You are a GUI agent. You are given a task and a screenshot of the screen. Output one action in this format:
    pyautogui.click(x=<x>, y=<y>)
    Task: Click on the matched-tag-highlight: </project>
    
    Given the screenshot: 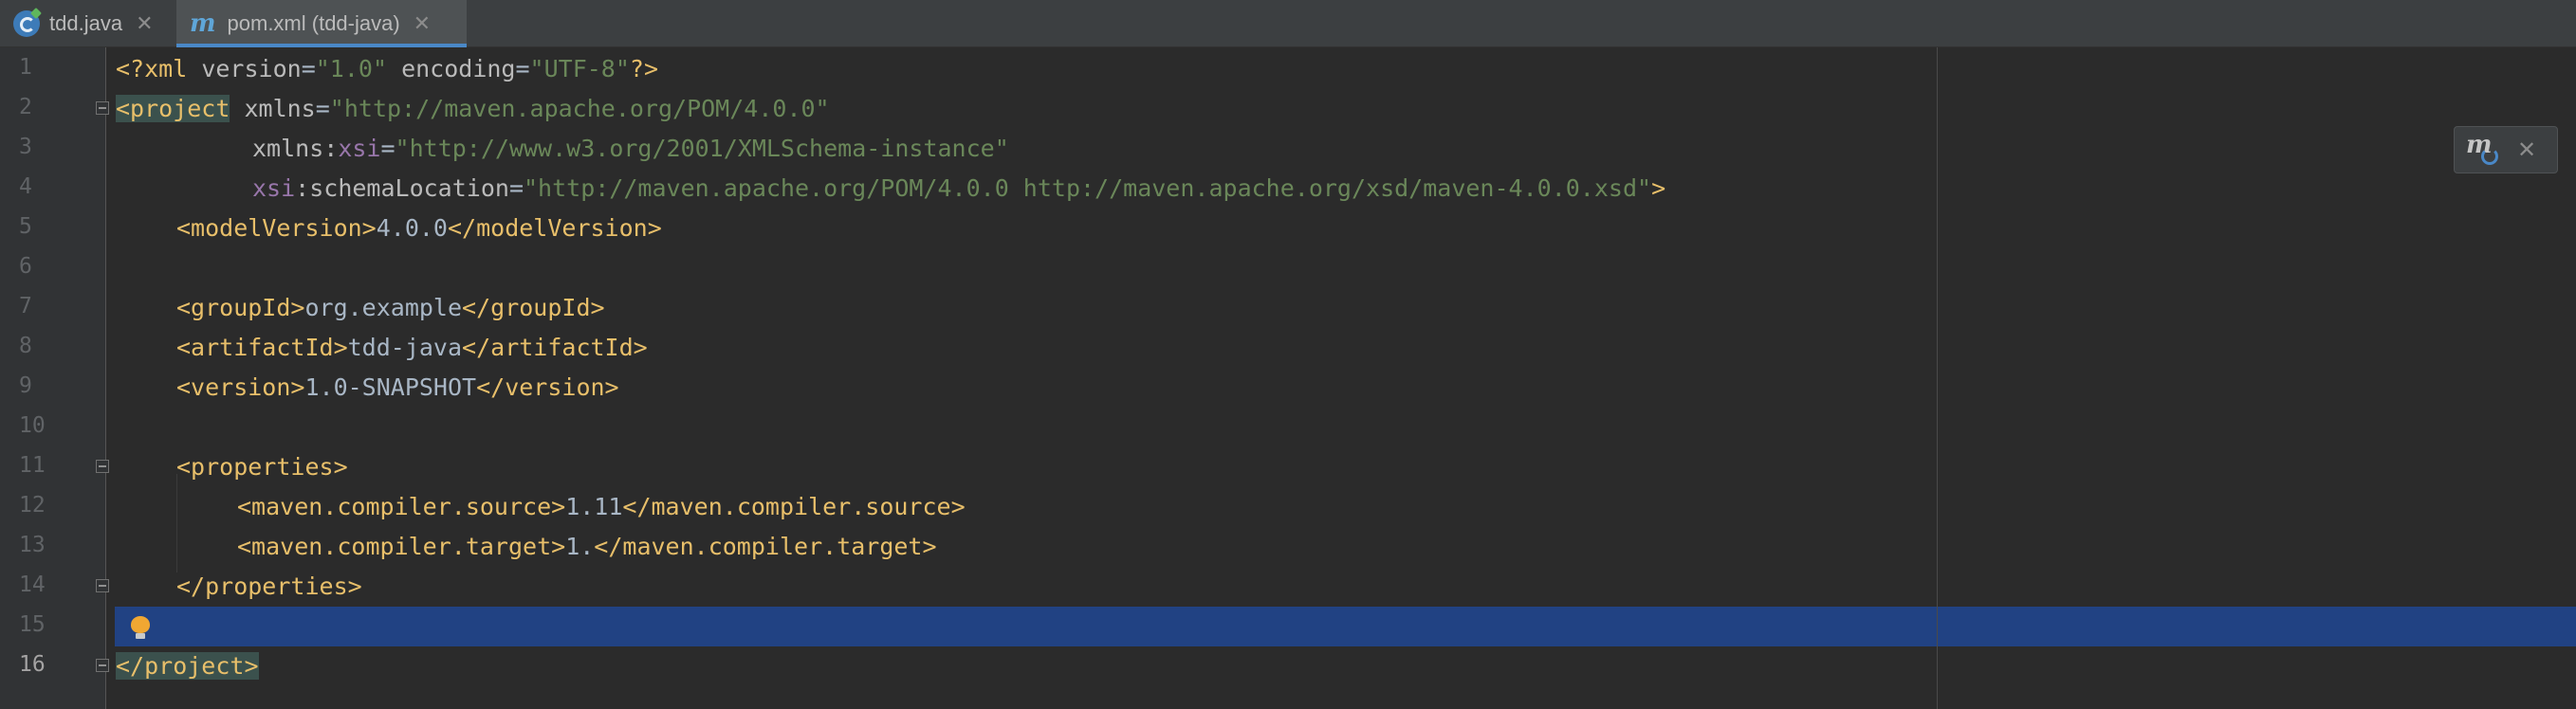 What is the action you would take?
    pyautogui.click(x=187, y=666)
    